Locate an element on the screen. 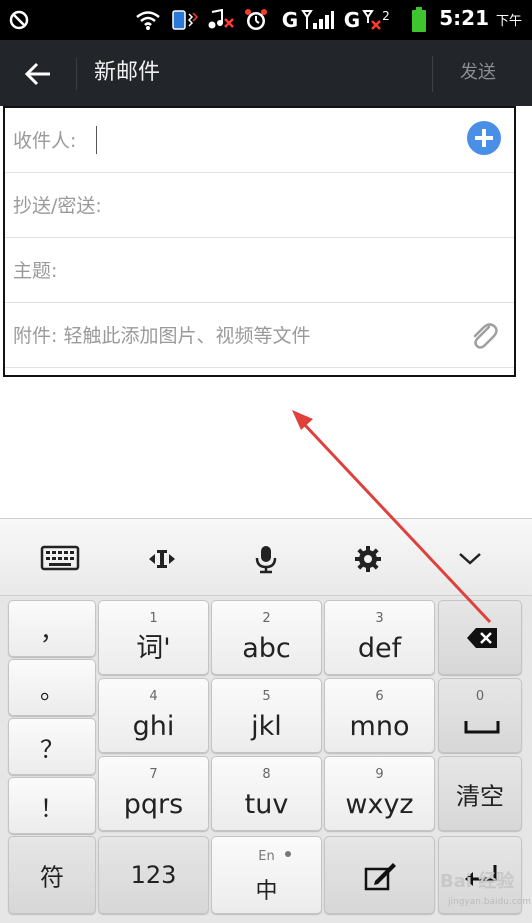  keyboard-icon is located at coordinates (60, 559).